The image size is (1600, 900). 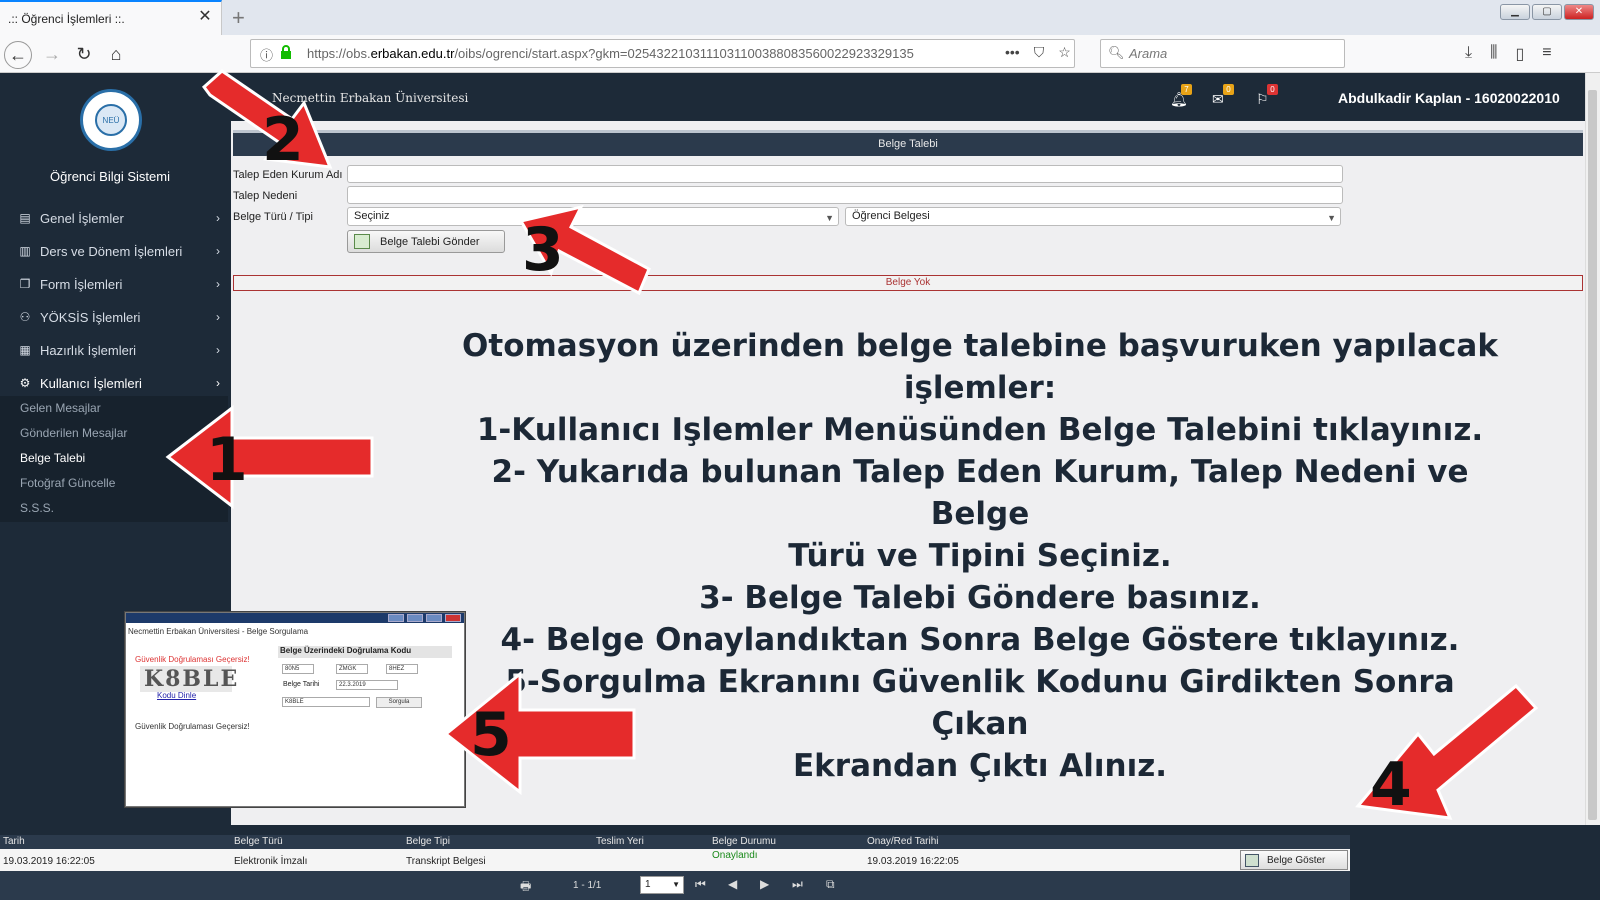 What do you see at coordinates (1592, 455) in the screenshot?
I see `scrollbar-thumb` at bounding box center [1592, 455].